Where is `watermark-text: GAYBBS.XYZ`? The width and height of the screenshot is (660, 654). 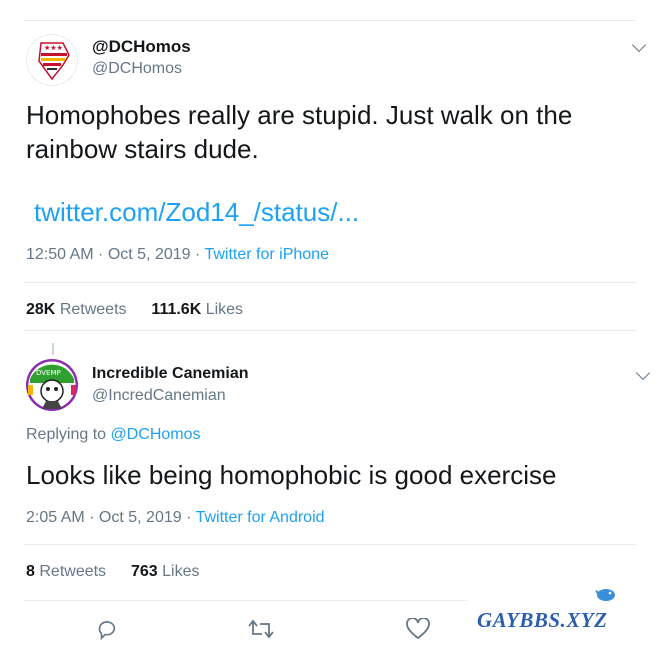
watermark-text: GAYBBS.XYZ is located at coordinates (542, 620).